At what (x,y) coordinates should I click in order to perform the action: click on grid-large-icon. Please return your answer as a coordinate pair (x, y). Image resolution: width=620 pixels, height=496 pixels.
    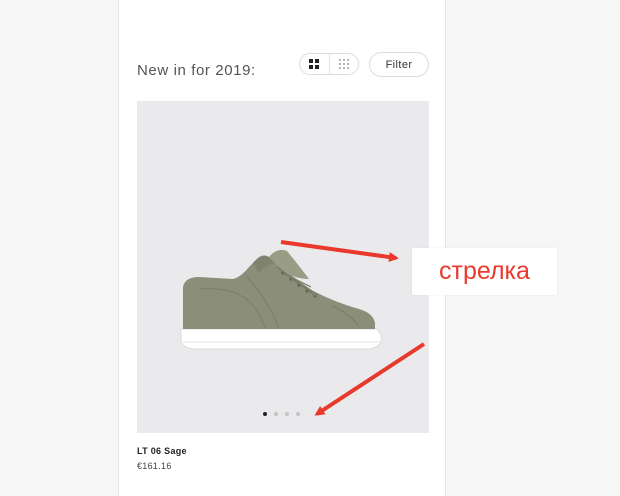
    Looking at the image, I should click on (314, 64).